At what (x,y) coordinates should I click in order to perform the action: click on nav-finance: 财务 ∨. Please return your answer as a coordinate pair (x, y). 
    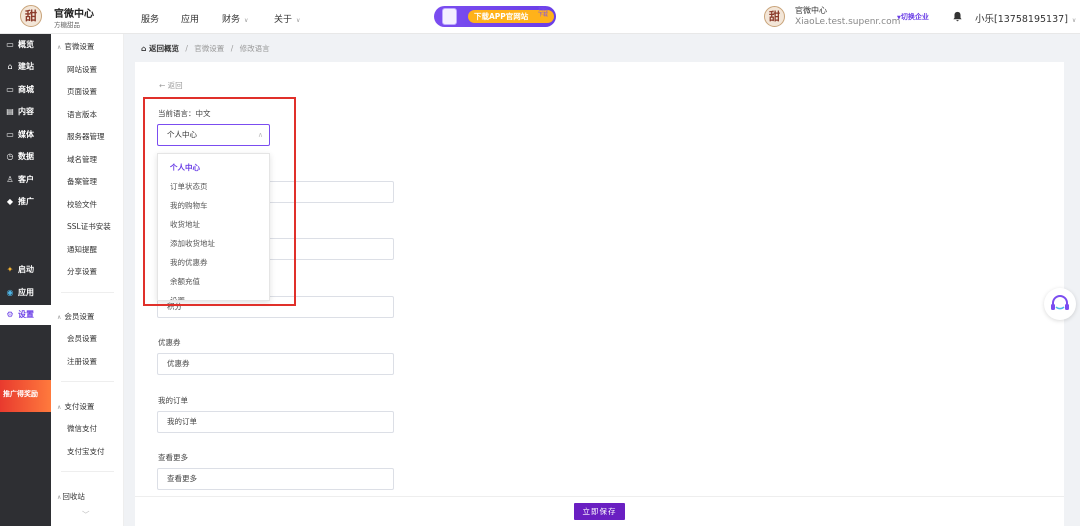
    Looking at the image, I should click on (235, 18).